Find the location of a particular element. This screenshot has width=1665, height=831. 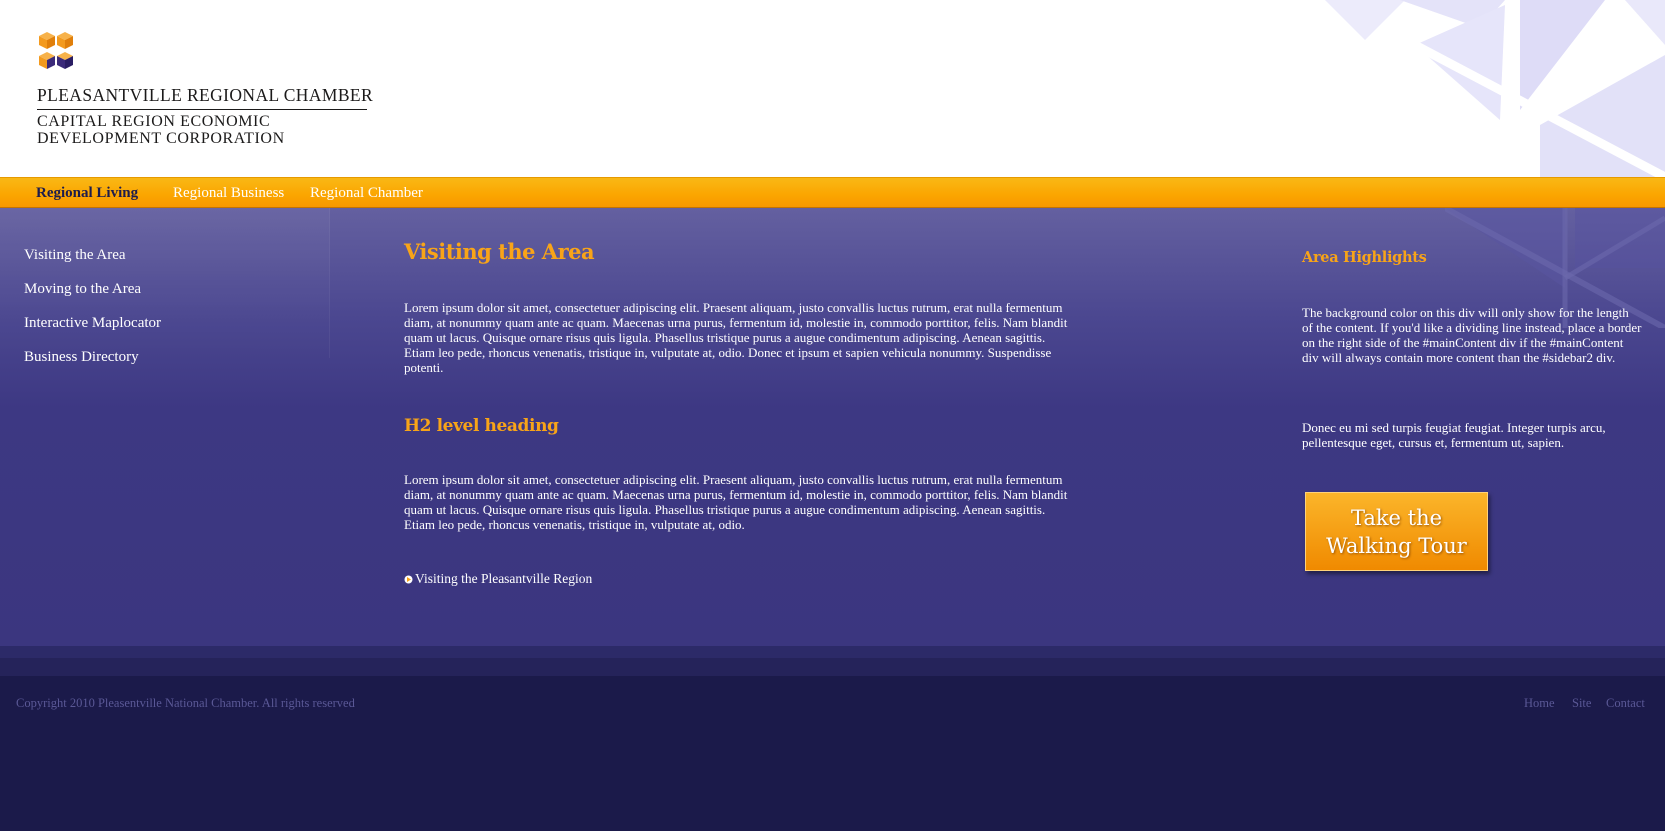

bullet-arrow-icon is located at coordinates (408, 579).